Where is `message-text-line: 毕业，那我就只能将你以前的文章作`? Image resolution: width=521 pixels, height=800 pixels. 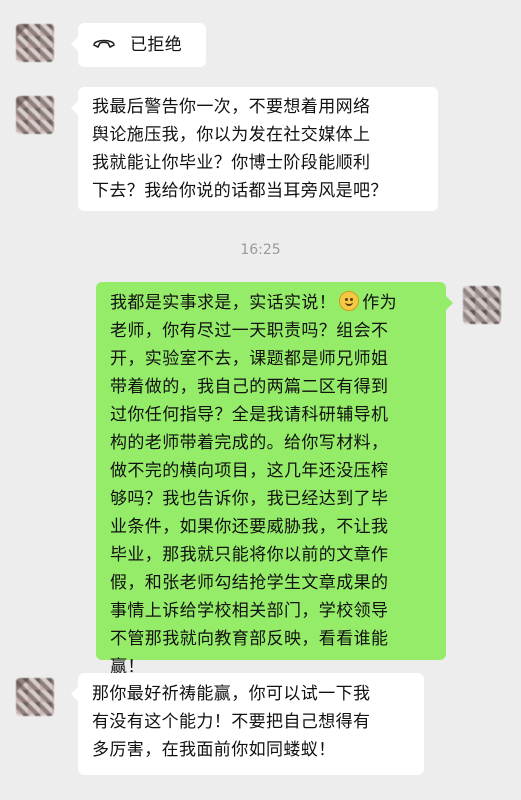
message-text-line: 毕业，那我就只能将你以前的文章作 is located at coordinates (249, 555).